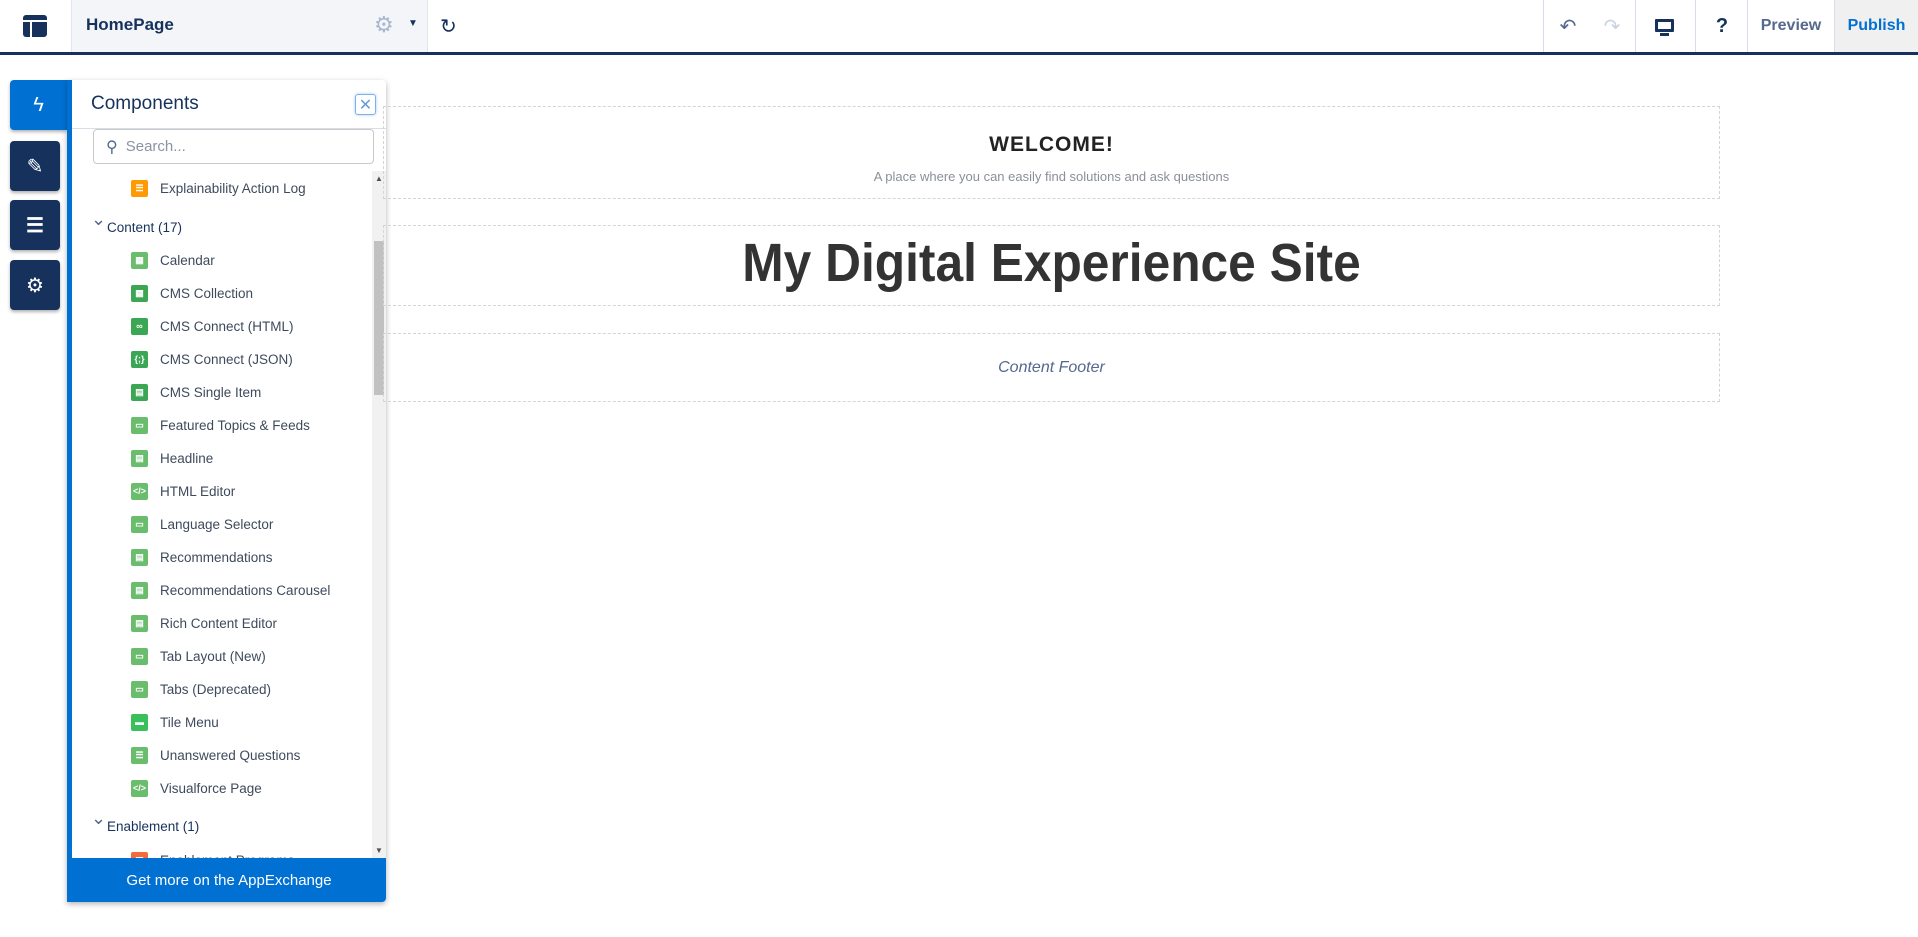 The height and width of the screenshot is (937, 1918). Describe the element at coordinates (145, 103) in the screenshot. I see `panel-title: Components` at that location.